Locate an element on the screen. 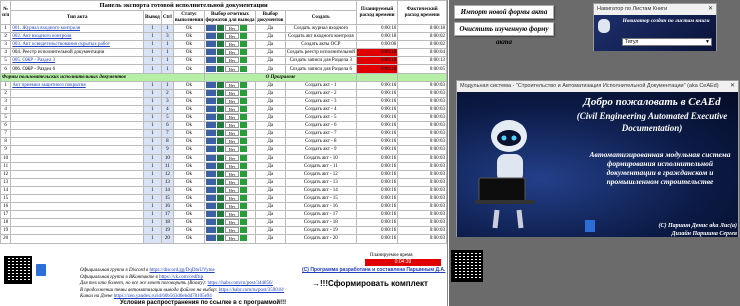 This screenshot has width=740, height=306. row-create-button: Создать журнал входного is located at coordinates (320, 28).